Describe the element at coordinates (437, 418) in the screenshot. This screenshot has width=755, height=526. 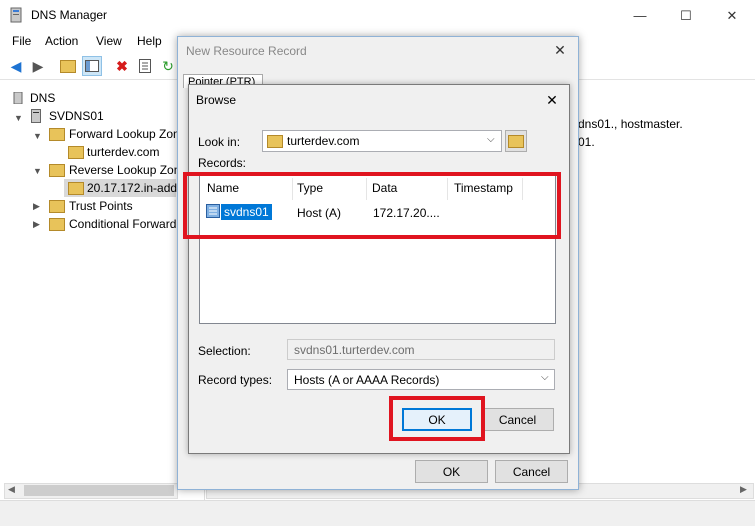
I see `ok-highlight-box` at that location.